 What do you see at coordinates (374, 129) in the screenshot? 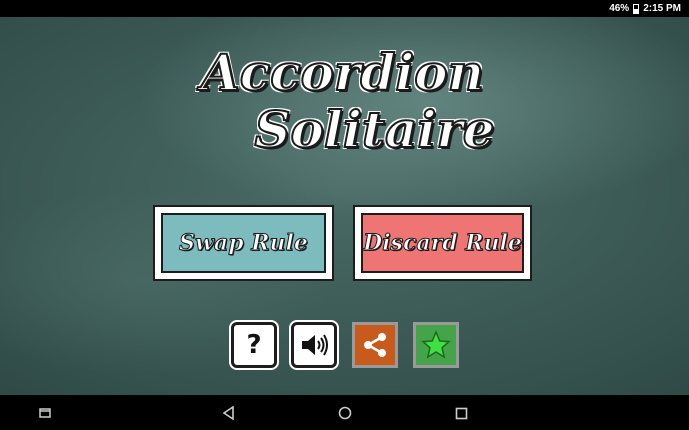
I see `title-line-2: Solitaire` at bounding box center [374, 129].